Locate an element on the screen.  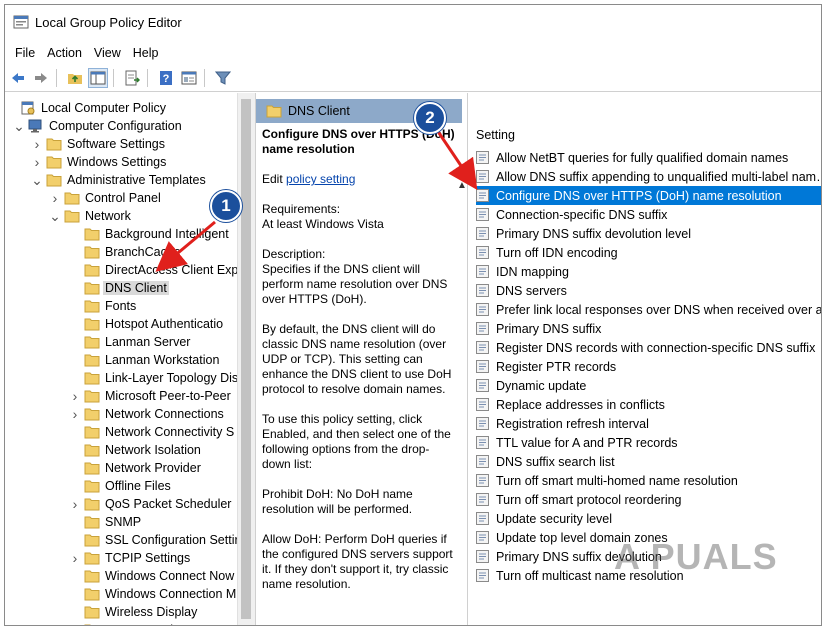
filter-button is located at coordinates (223, 78).